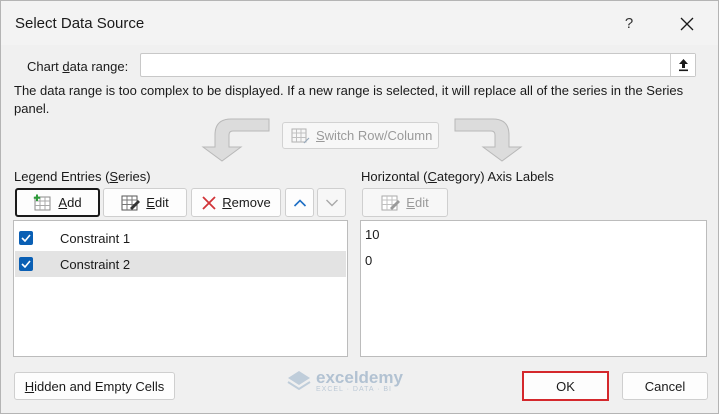 The image size is (719, 414). Describe the element at coordinates (180, 264) in the screenshot. I see `series-row: Constraint 2` at that location.